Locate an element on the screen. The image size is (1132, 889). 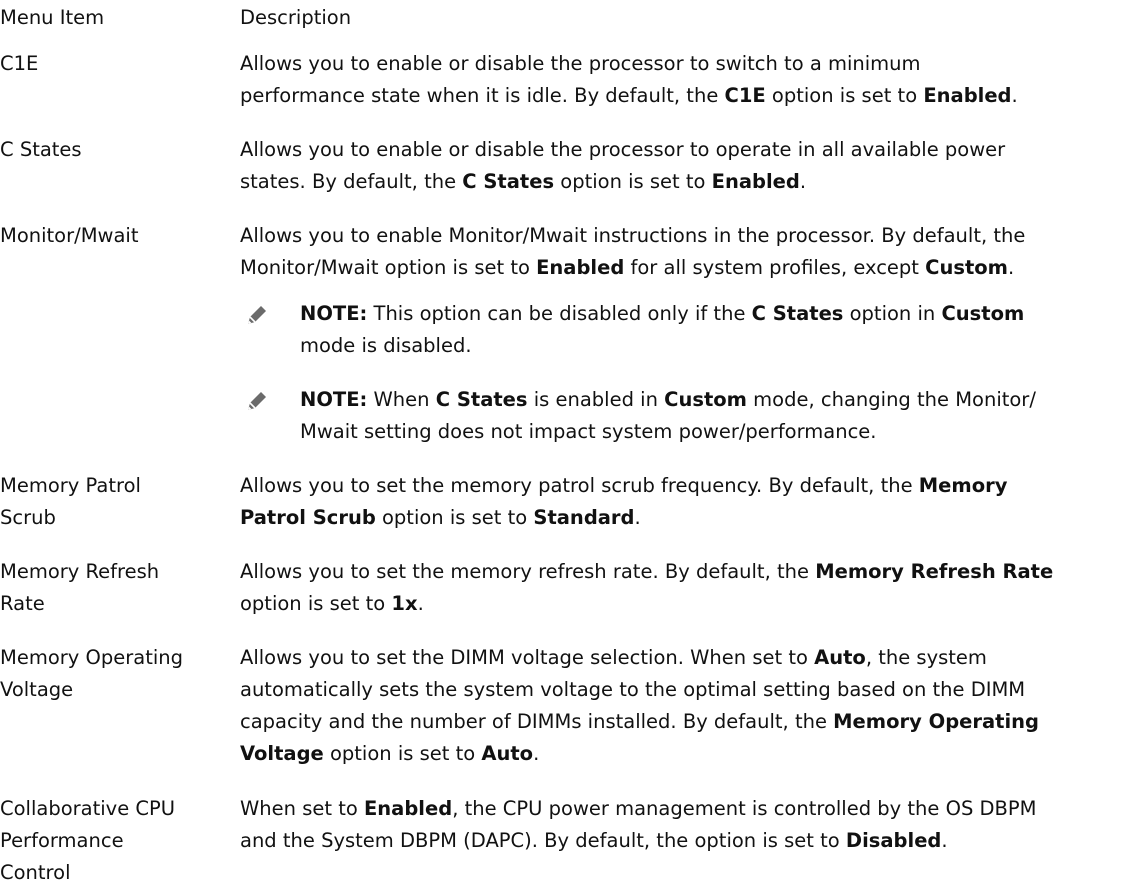
column-header-description: Description is located at coordinates (296, 17).